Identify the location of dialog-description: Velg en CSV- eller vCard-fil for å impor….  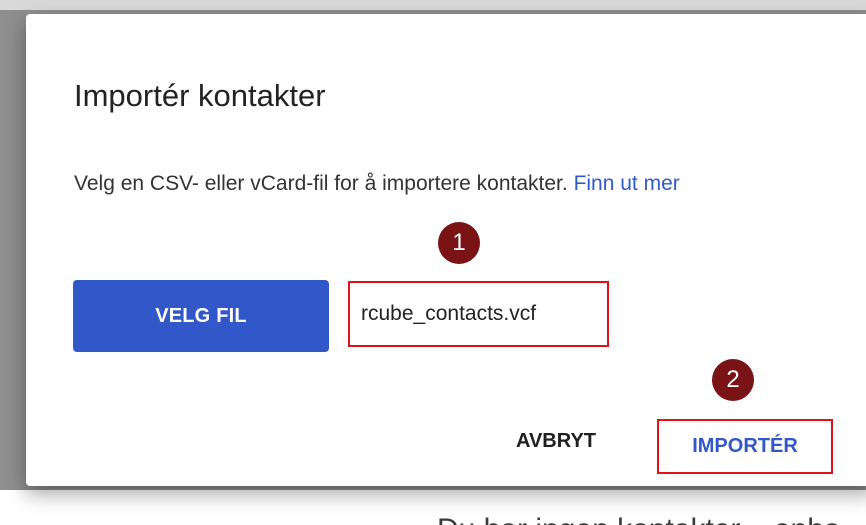
(454, 184).